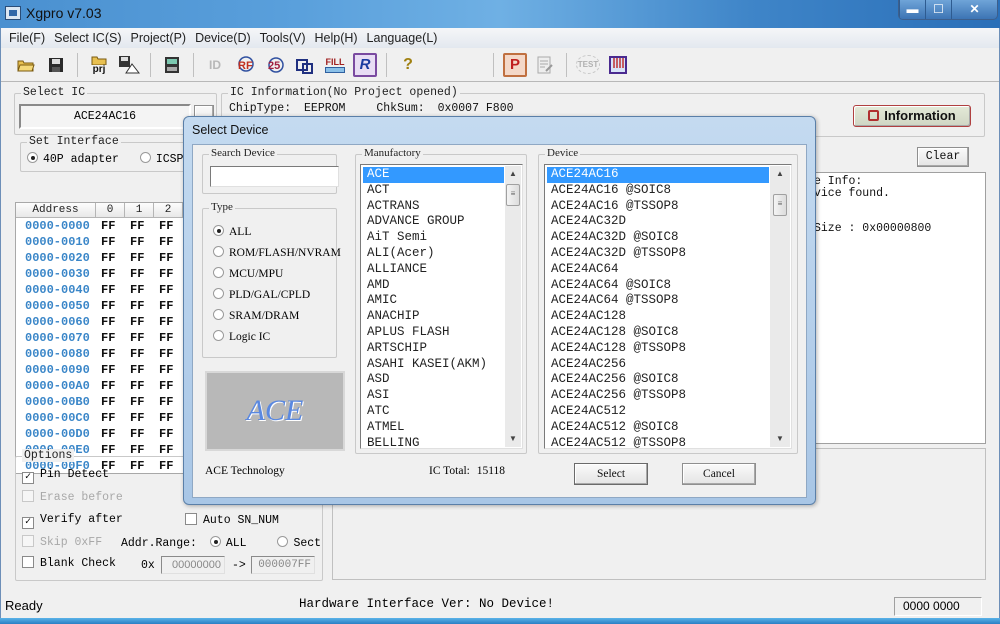 The image size is (1000, 624). I want to click on device-item: ACE24AC256, so click(658, 365).